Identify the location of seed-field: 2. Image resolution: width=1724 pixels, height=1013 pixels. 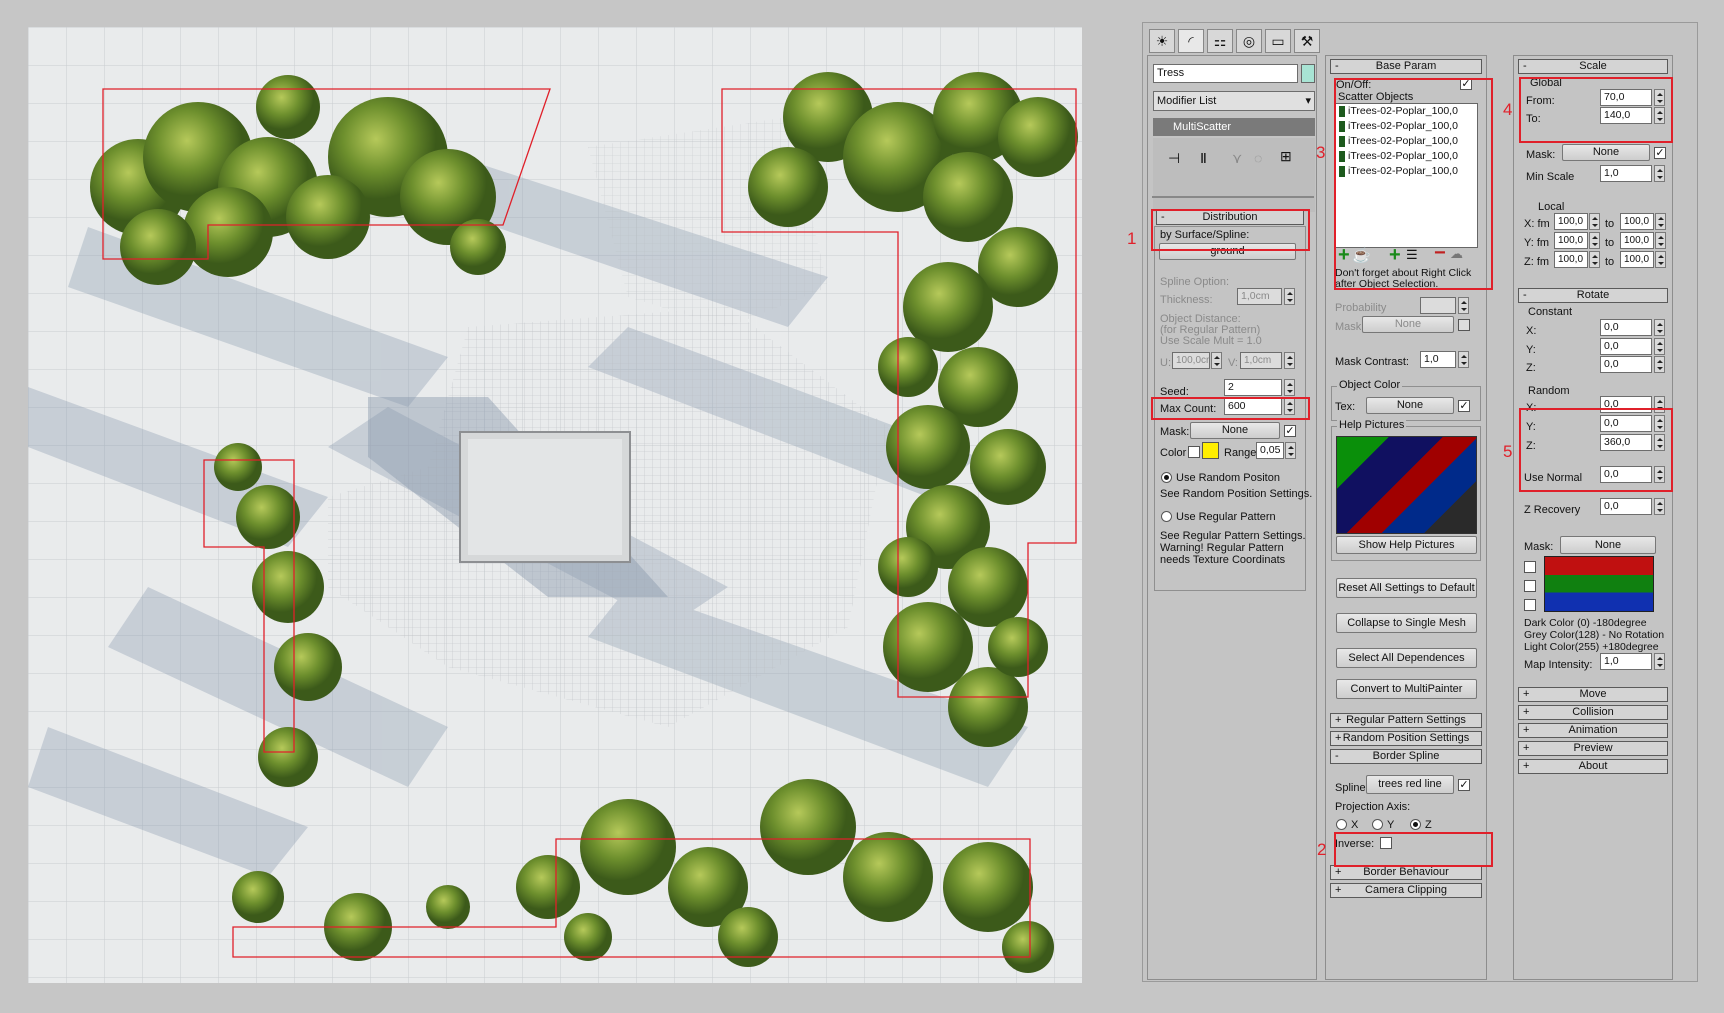
(1253, 387).